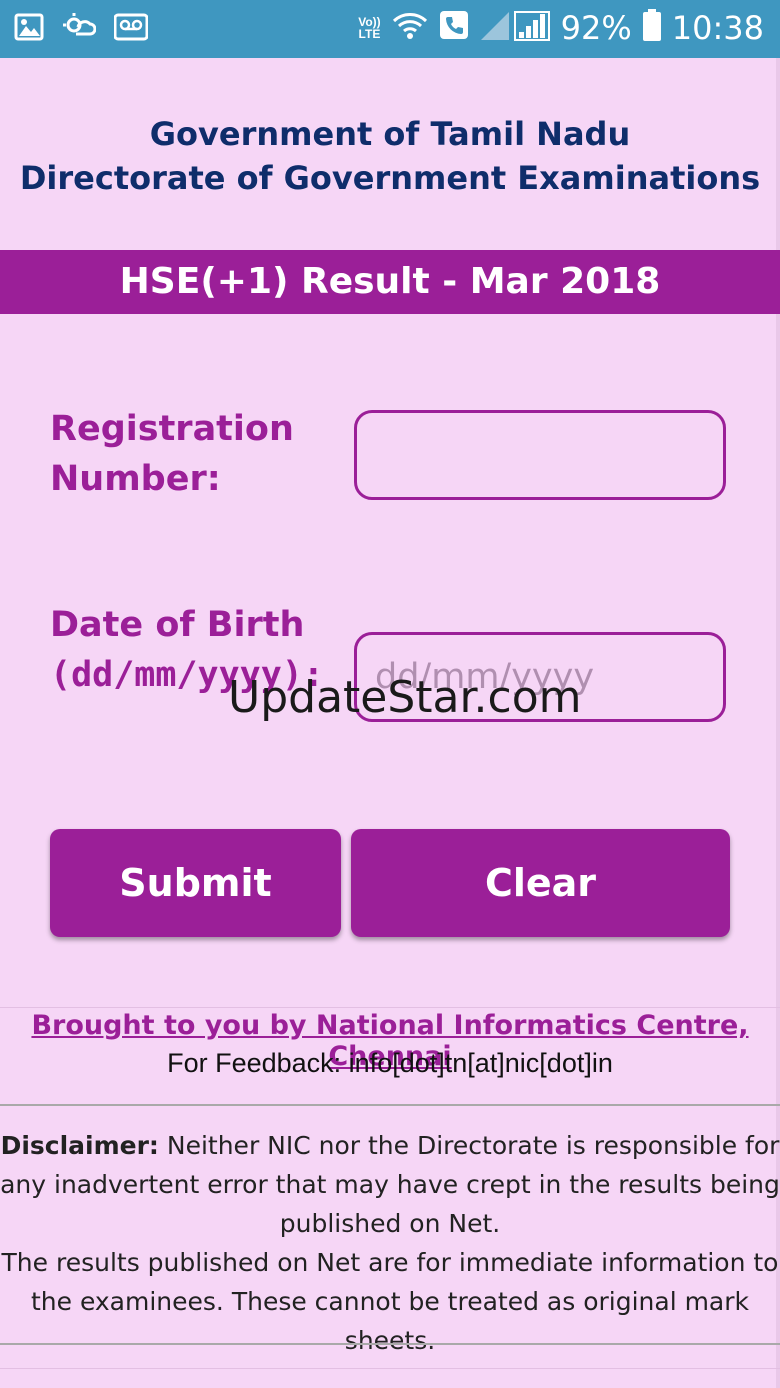 The height and width of the screenshot is (1388, 780). Describe the element at coordinates (390, 178) in the screenshot. I see `header-line-2: Directorate of Government Examinations` at that location.